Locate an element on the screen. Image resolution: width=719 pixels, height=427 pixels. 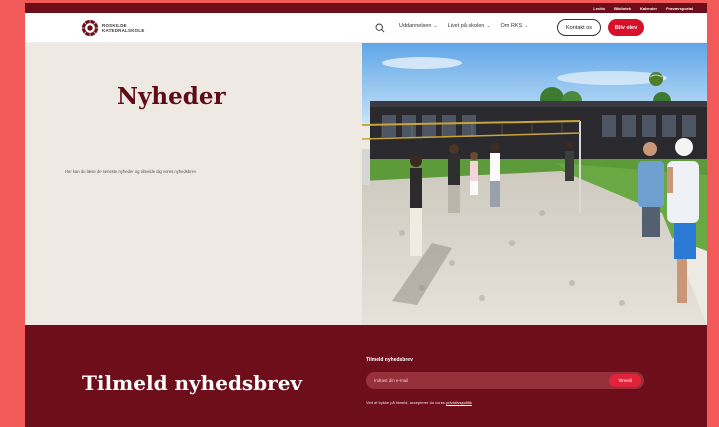
utility-link-fravaer: Fraværsportal is located at coordinates (679, 8).